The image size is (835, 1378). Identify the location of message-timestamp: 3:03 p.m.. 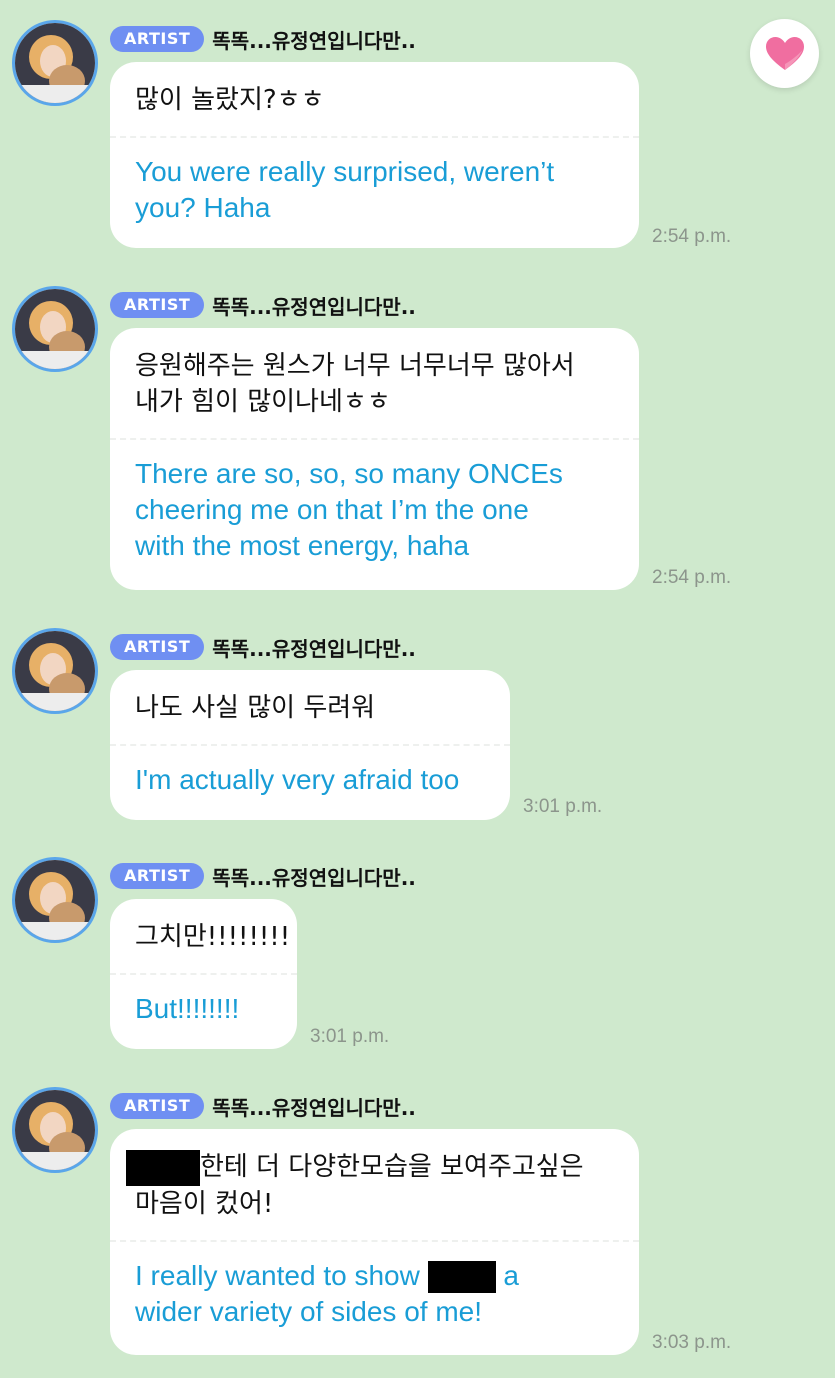
(692, 1342).